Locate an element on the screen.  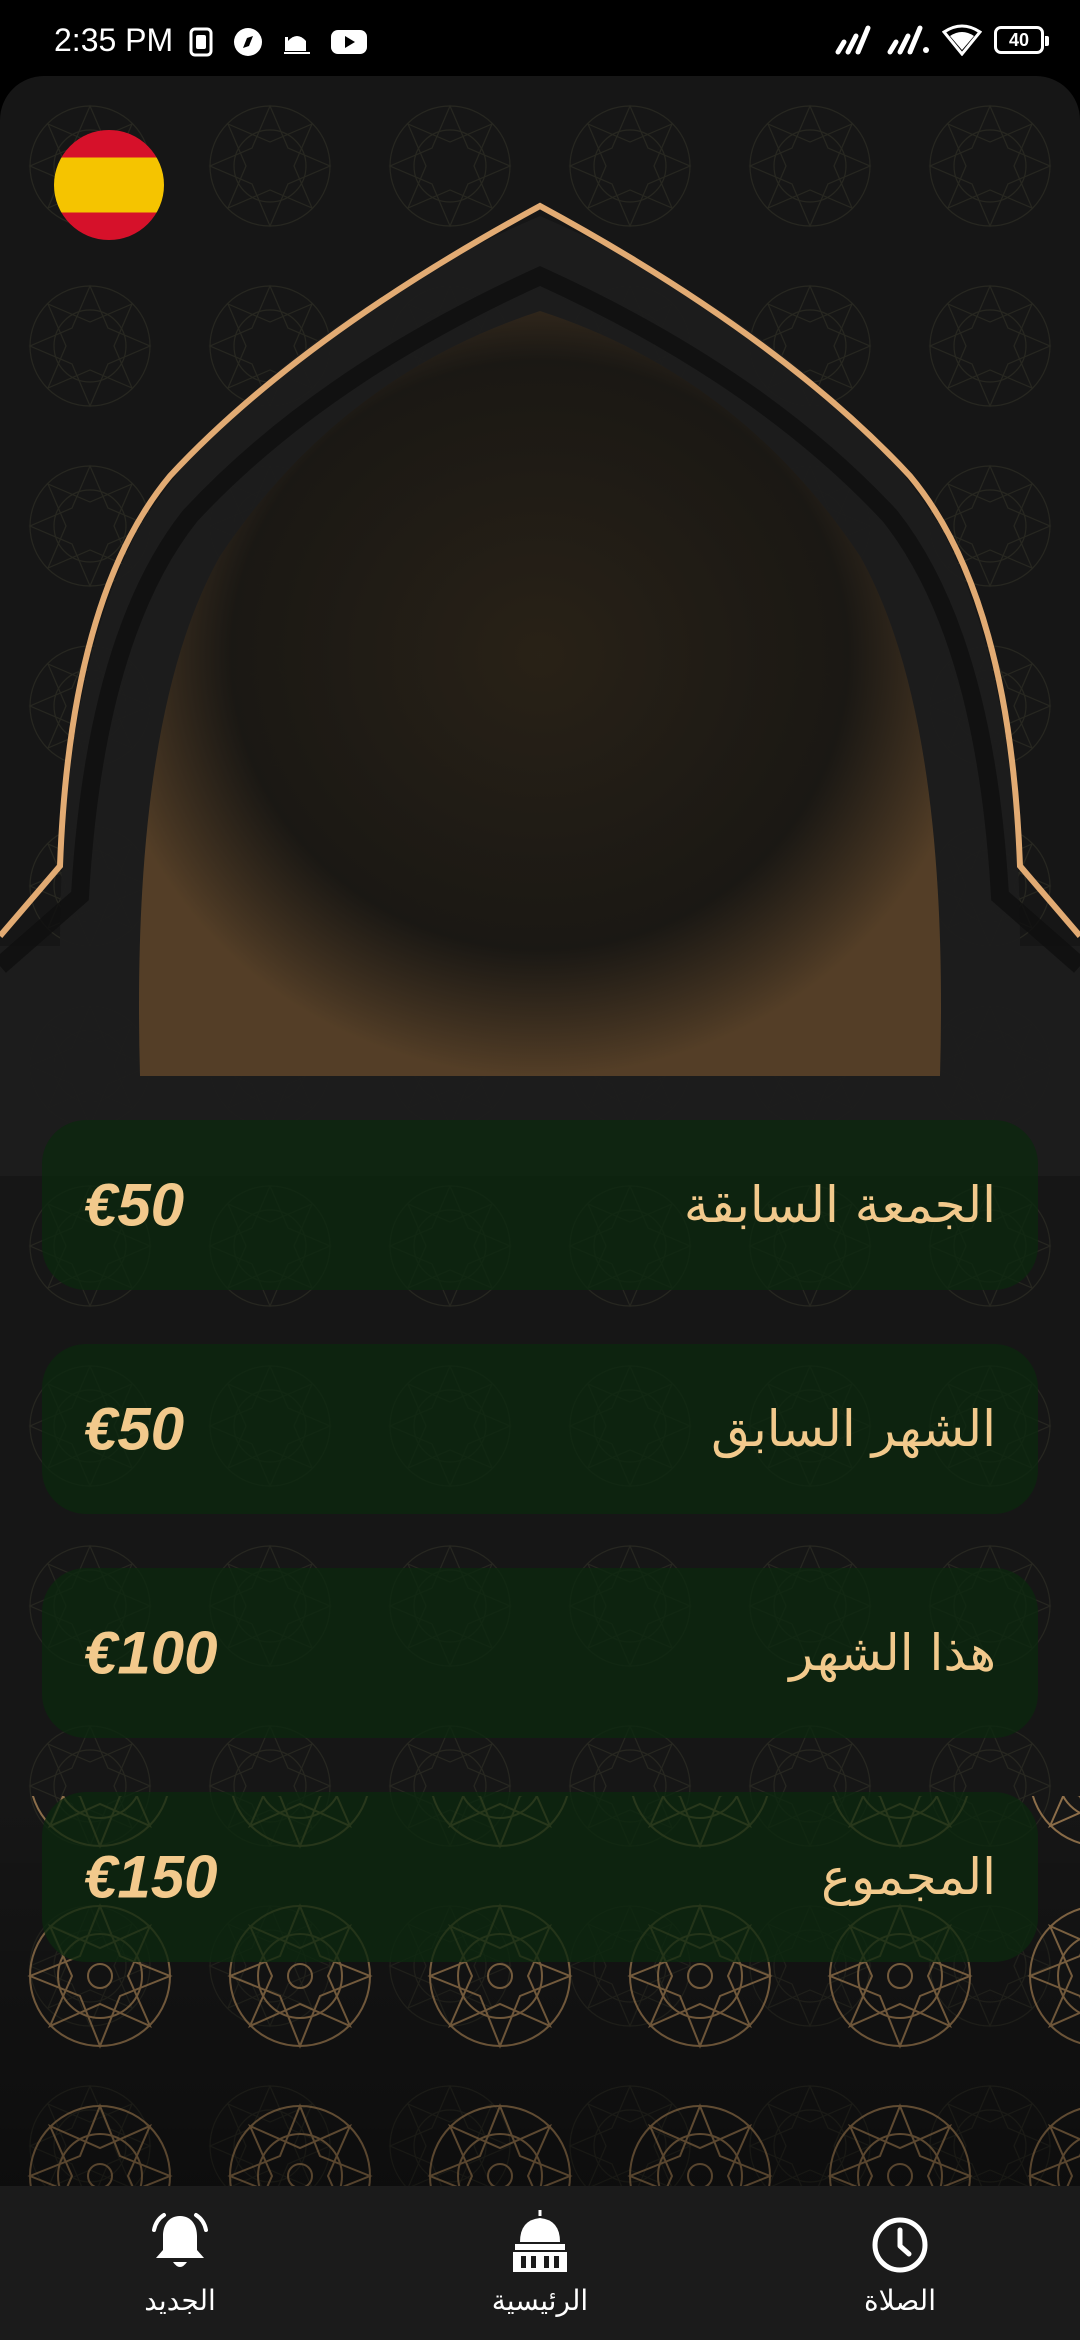
wifi-icon is located at coordinates (962, 40).